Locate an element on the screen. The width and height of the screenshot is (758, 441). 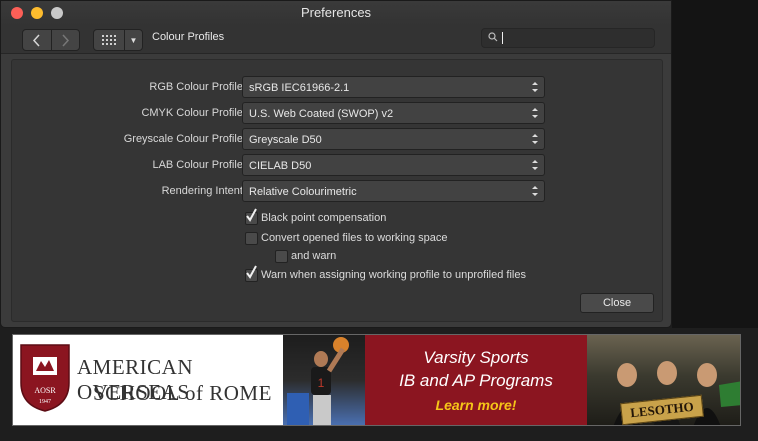
close-window-button is located at coordinates (17, 13).